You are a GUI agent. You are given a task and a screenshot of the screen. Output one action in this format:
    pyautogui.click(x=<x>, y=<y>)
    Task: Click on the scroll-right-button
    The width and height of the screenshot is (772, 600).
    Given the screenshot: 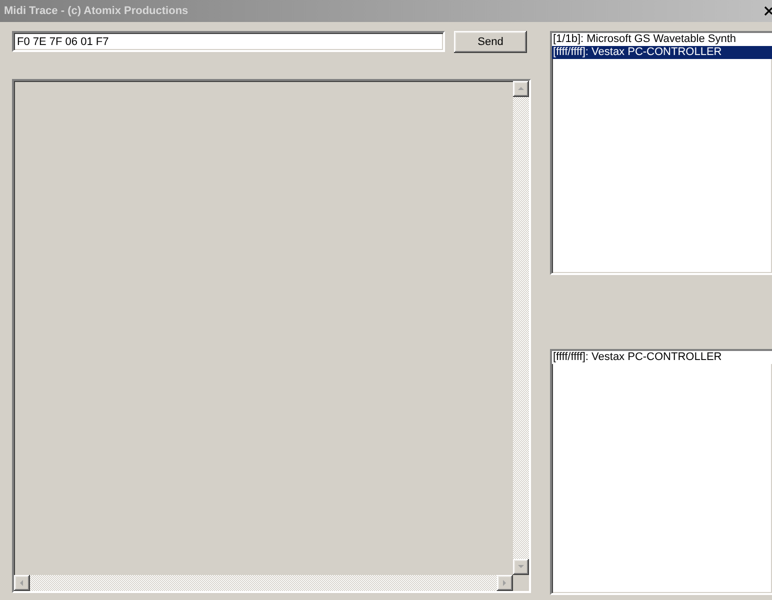 What is the action you would take?
    pyautogui.click(x=505, y=583)
    